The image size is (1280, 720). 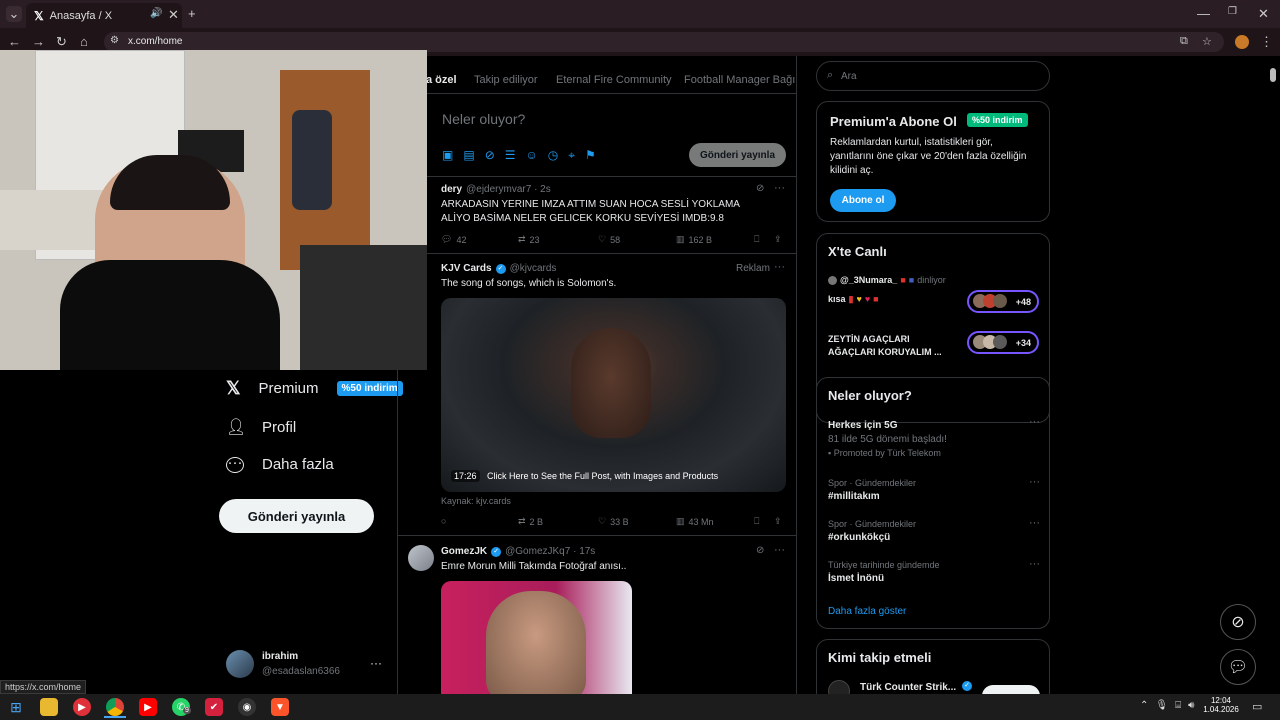 I want to click on like-button: ♡ 33 B, so click(x=613, y=521).